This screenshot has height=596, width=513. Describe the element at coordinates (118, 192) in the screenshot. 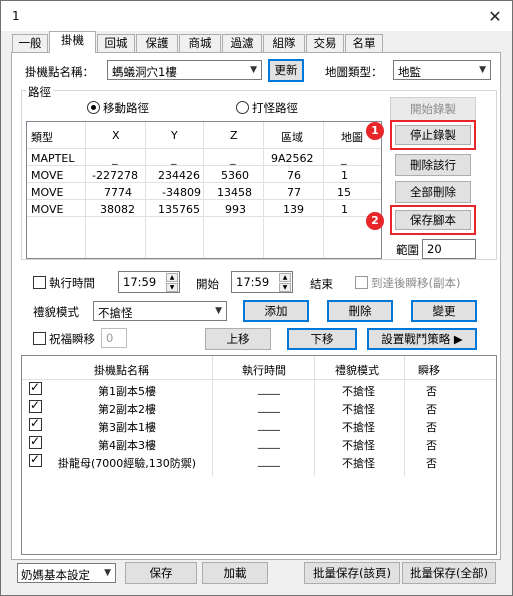

I see `table-cell: 7774` at that location.